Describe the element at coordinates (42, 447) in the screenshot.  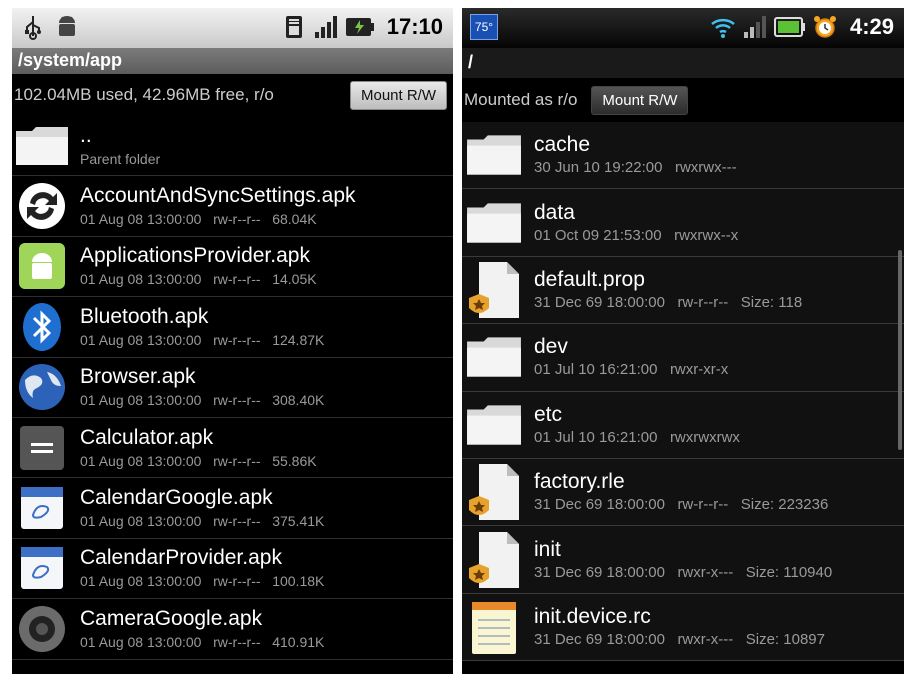
I see `calculator-icon` at that location.